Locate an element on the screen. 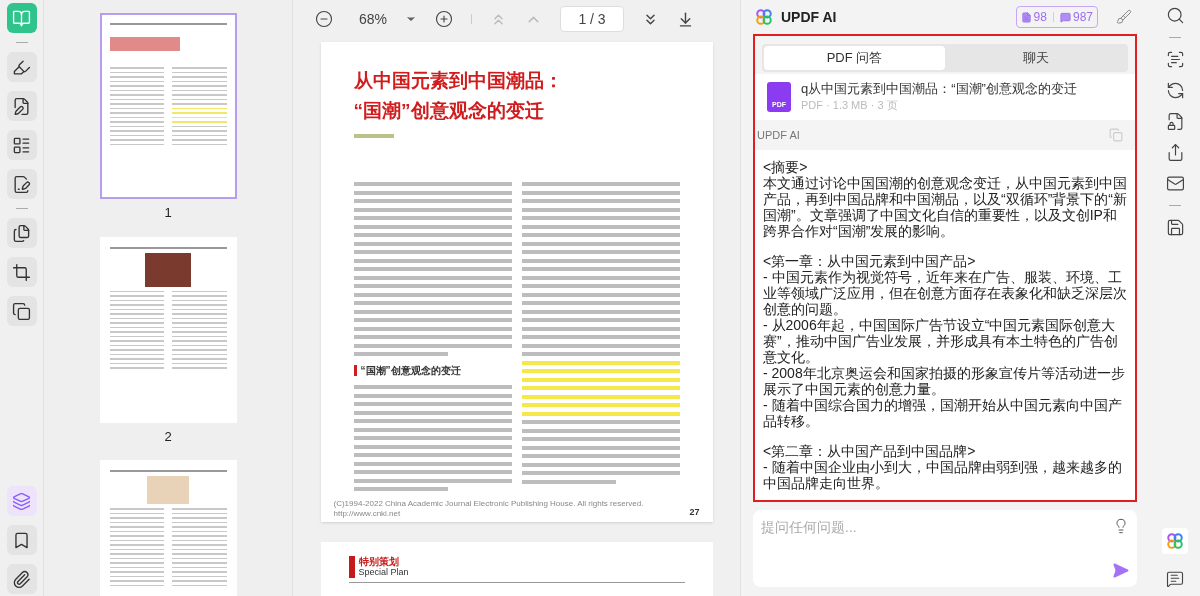 The image size is (1200, 596). ocr-icon is located at coordinates (1175, 59).